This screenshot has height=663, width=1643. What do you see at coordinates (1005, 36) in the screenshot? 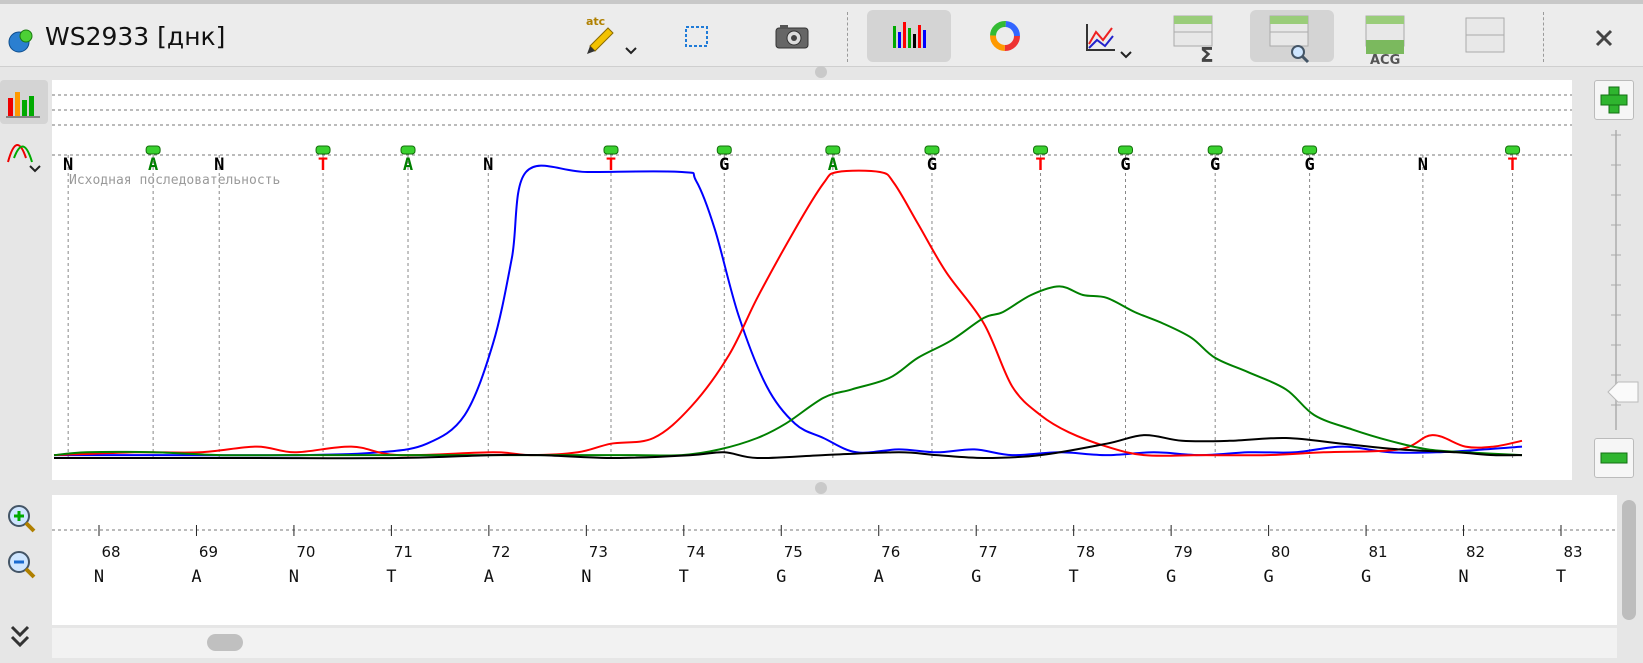
I see `color-wheel-button` at bounding box center [1005, 36].